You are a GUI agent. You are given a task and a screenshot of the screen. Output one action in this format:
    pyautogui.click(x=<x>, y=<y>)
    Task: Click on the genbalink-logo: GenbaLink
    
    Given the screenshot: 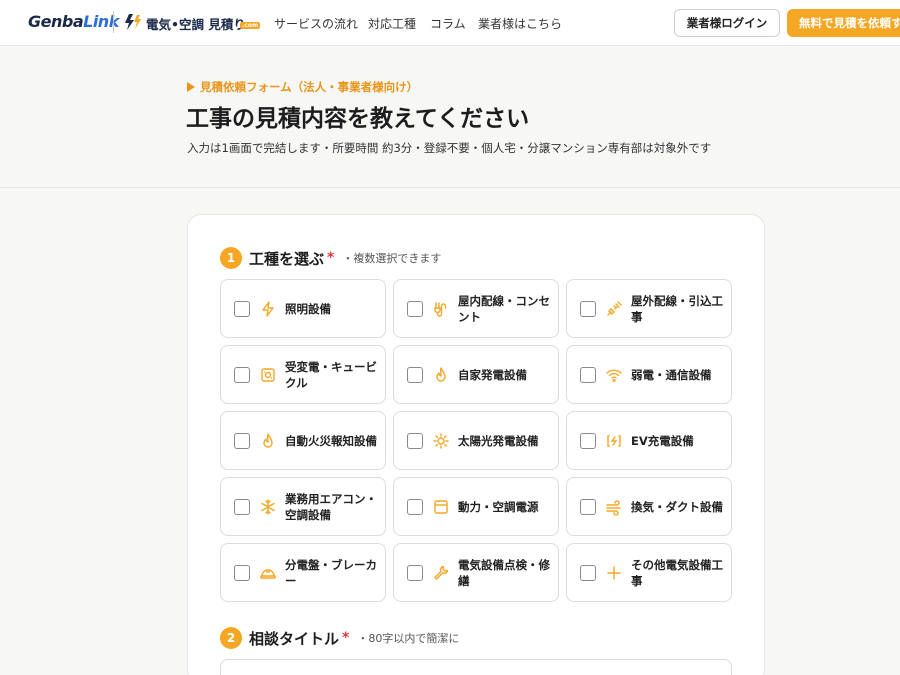 What is the action you would take?
    pyautogui.click(x=73, y=21)
    